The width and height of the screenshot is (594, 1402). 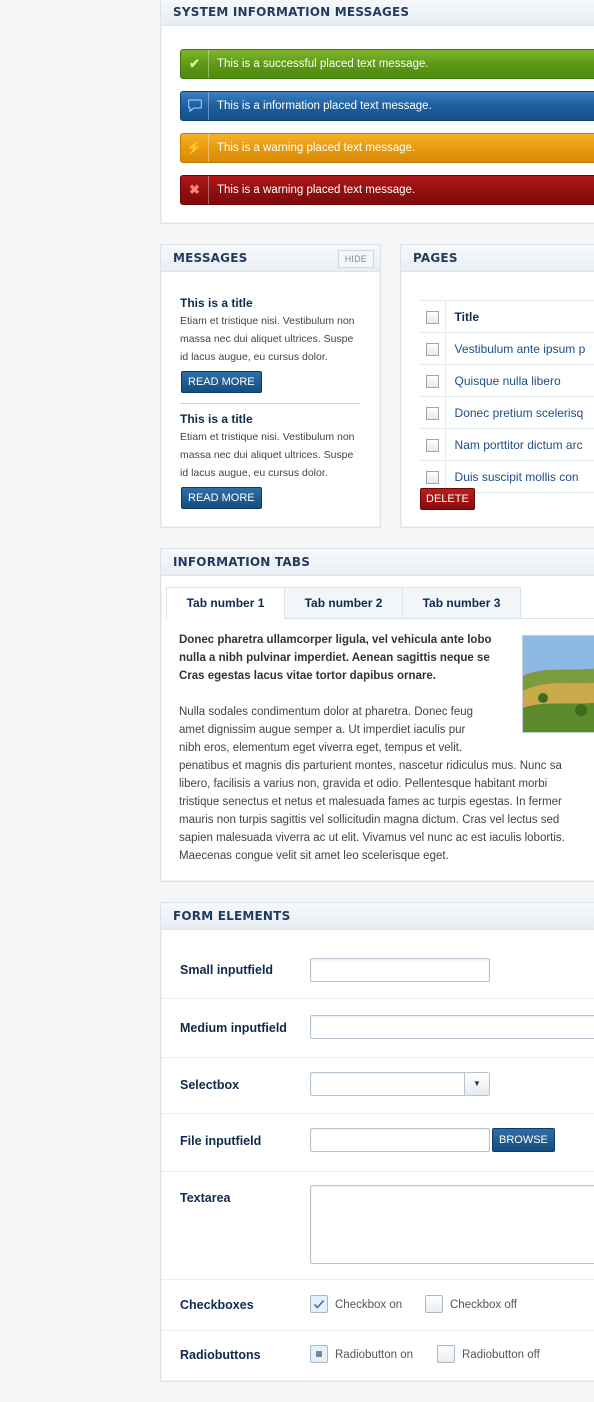 What do you see at coordinates (519, 412) in the screenshot?
I see `page-title-link: Donec pretium scelerisq` at bounding box center [519, 412].